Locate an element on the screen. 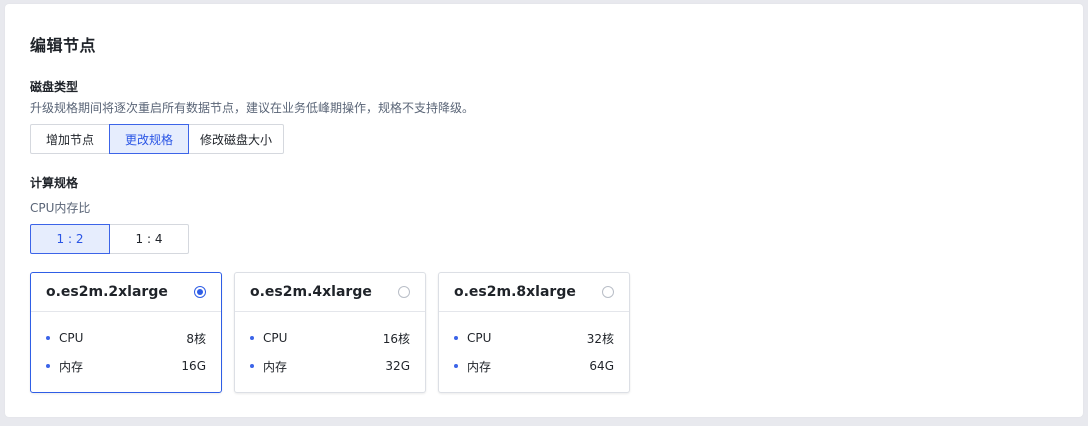 The width and height of the screenshot is (1088, 426). spec-card-header: o.es2m.8xlarge is located at coordinates (534, 292).